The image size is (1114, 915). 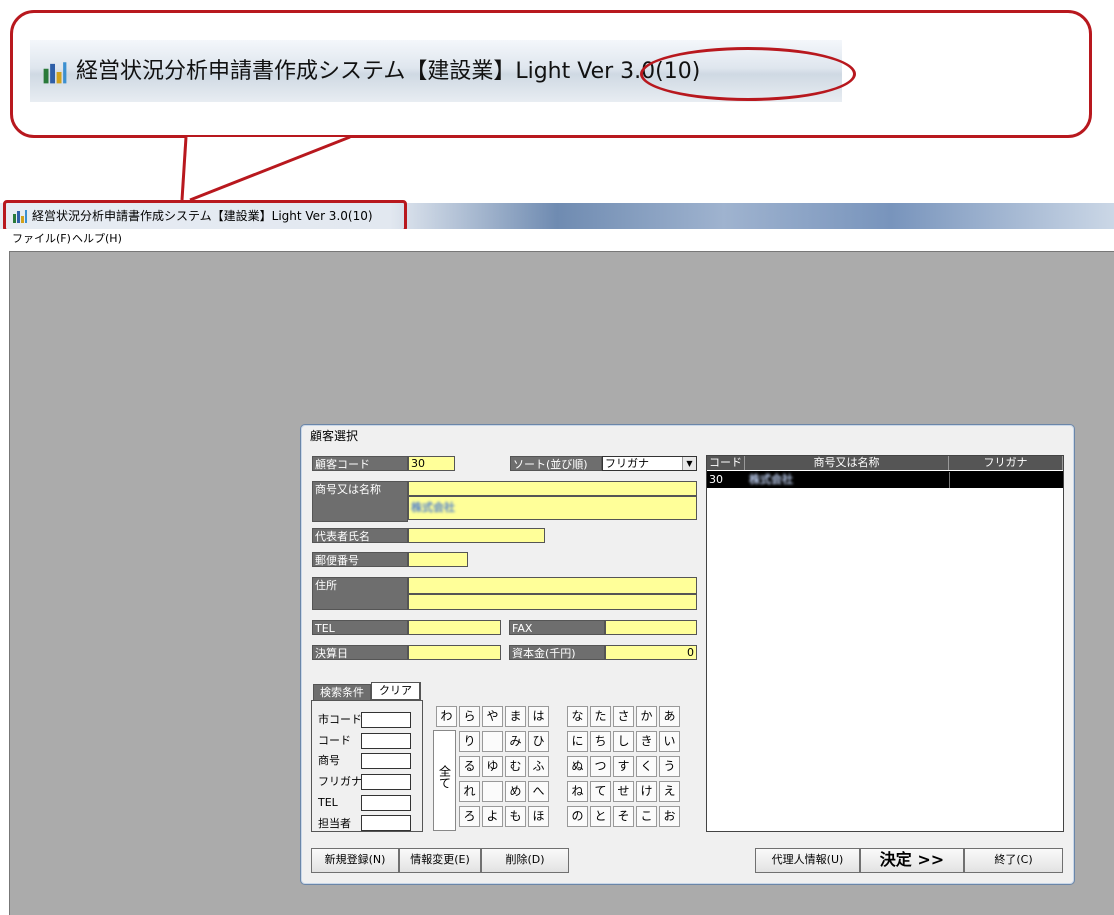 I want to click on representative-label: 代表者氏名, so click(x=360, y=535).